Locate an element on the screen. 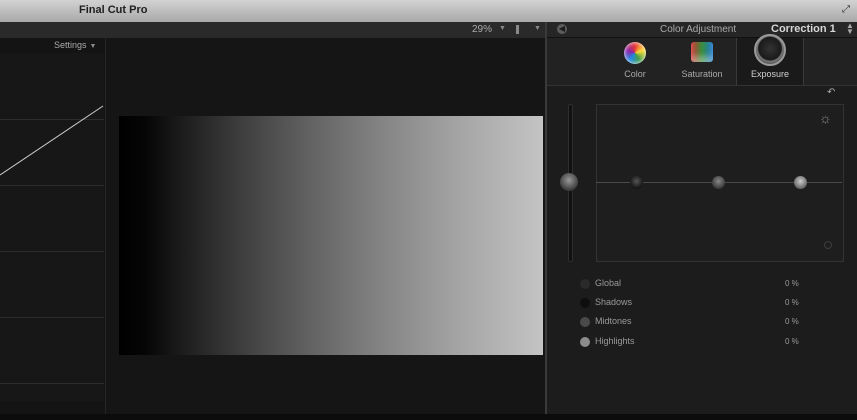 This screenshot has width=857, height=420. correction-name: Correction 1 is located at coordinates (803, 29).